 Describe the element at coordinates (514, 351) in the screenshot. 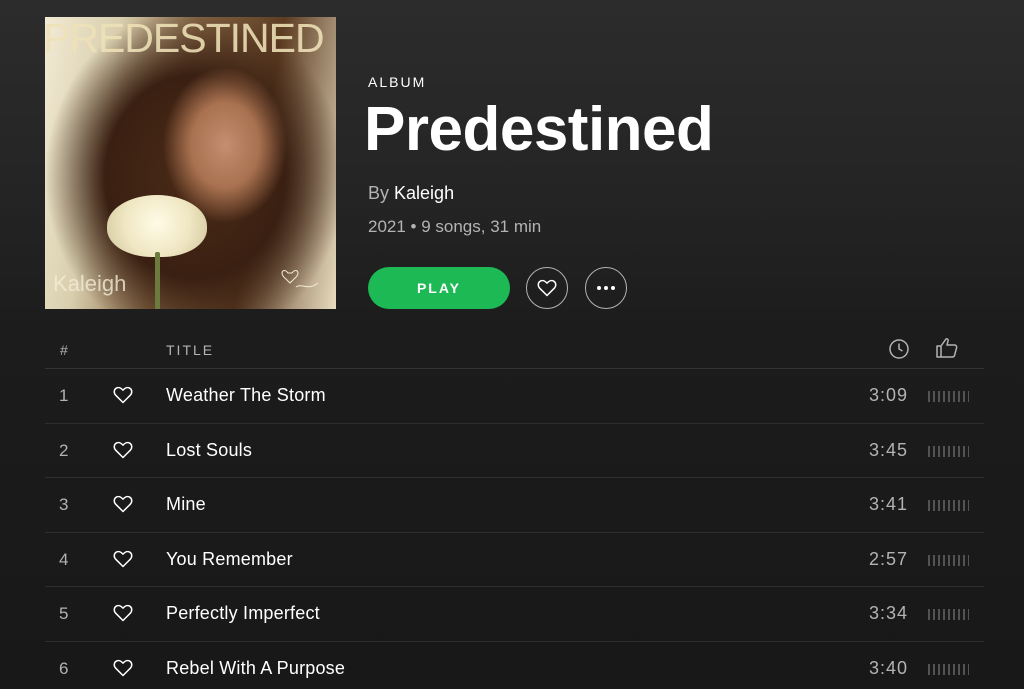

I see `tracklist-header: # TITLE` at that location.